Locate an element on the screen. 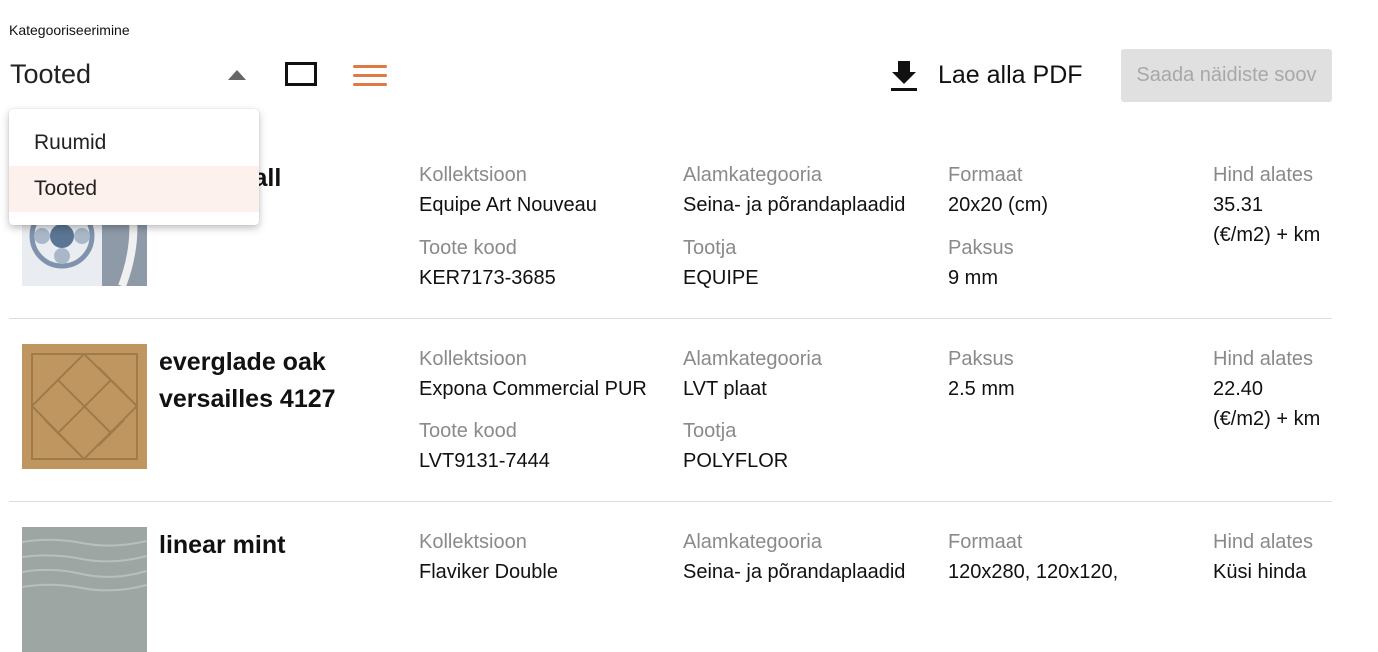  category-select: Tooted is located at coordinates (50, 74).